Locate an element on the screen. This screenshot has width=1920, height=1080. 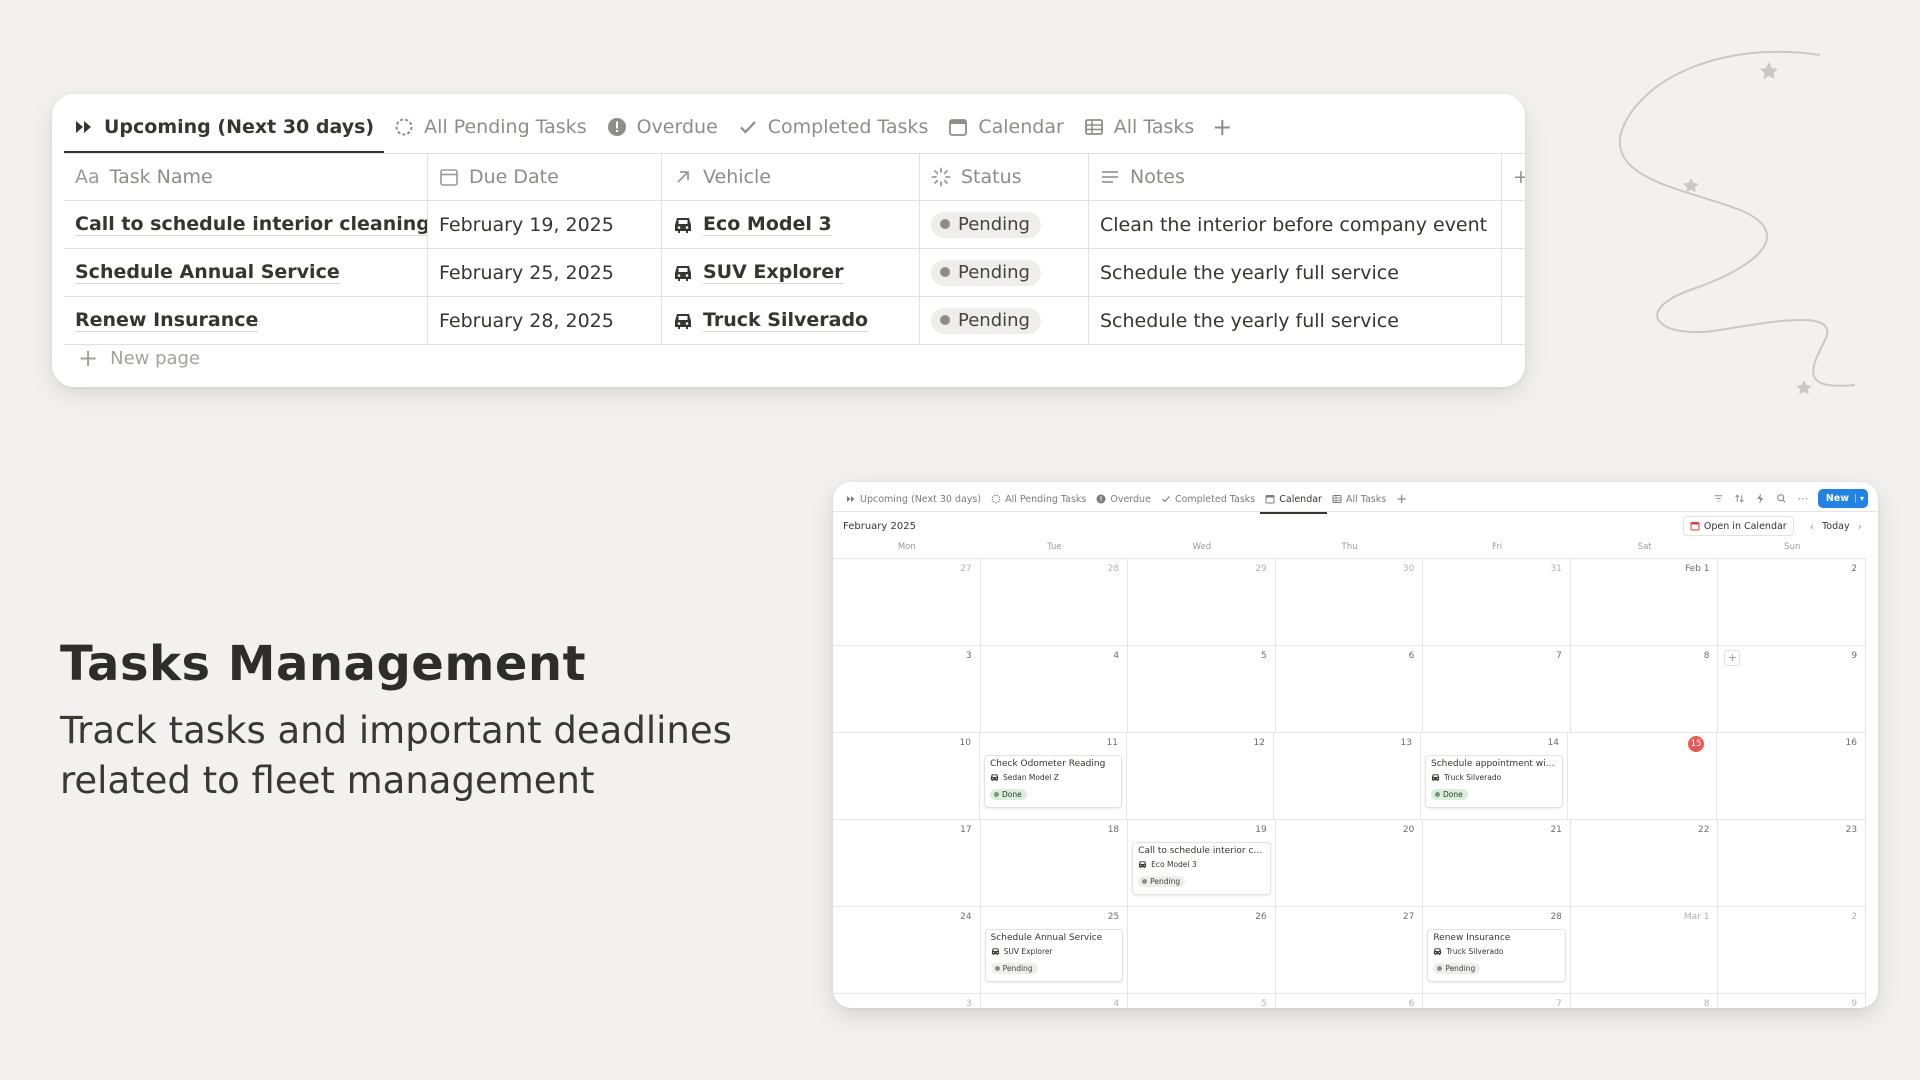
vehicle-cell: Eco Model 3 is located at coordinates (791, 224).